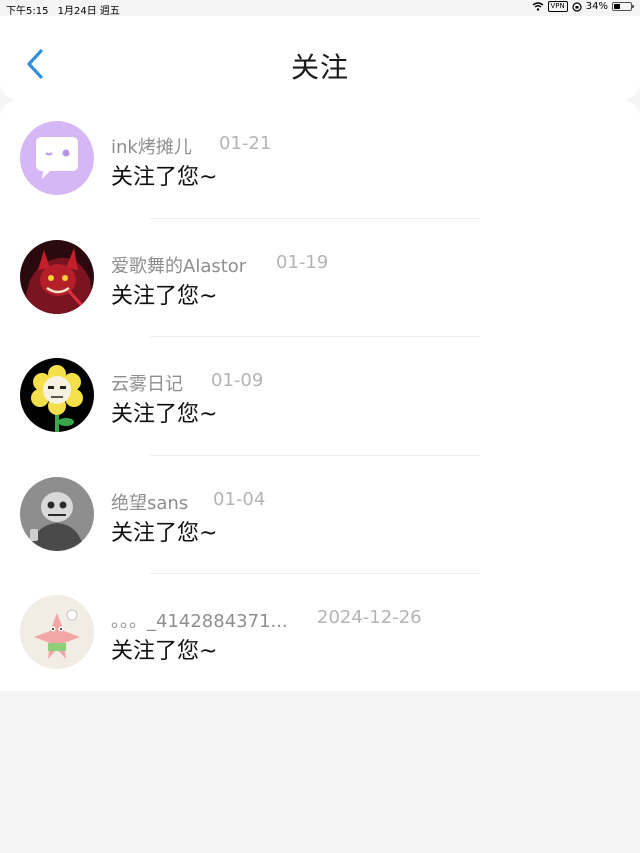 Image resolution: width=640 pixels, height=853 pixels. What do you see at coordinates (320, 278) in the screenshot?
I see `list-item: 爱歌舞的Alastor 01-19 关注了您~` at bounding box center [320, 278].